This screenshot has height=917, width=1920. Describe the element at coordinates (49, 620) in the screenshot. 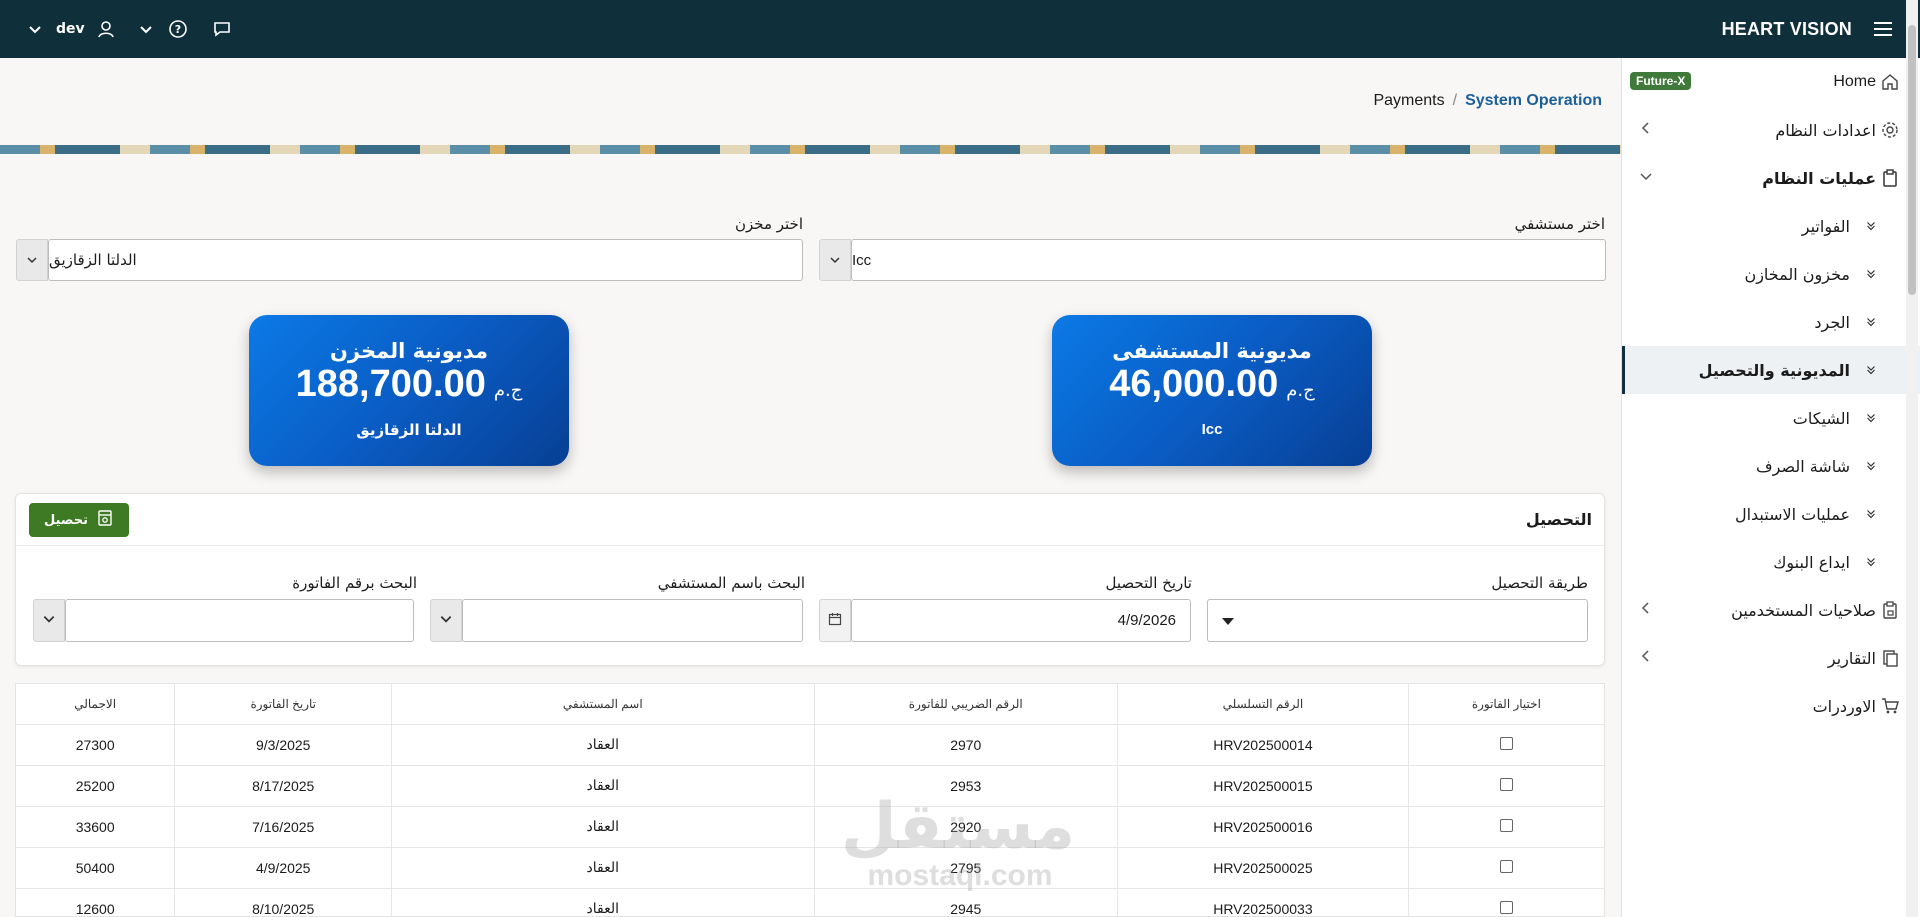

I see `invoice-search-toggle` at that location.